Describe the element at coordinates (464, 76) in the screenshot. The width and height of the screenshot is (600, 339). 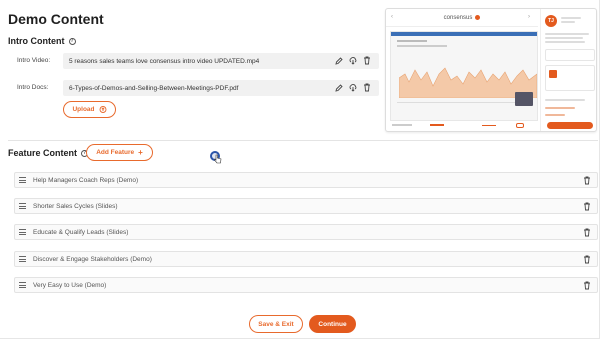
I see `preview-screen` at that location.